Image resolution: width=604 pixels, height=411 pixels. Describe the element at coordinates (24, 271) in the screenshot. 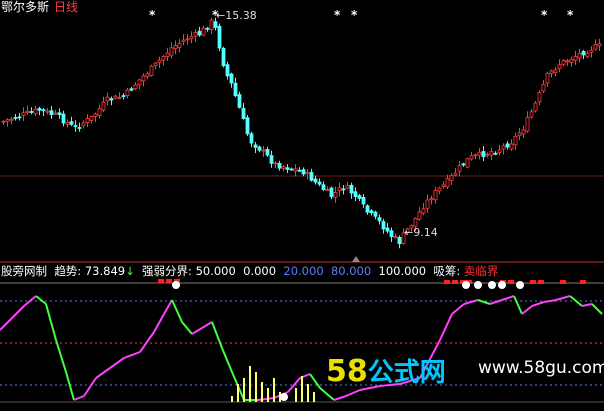

I see `indicator-name: 股旁网制` at that location.